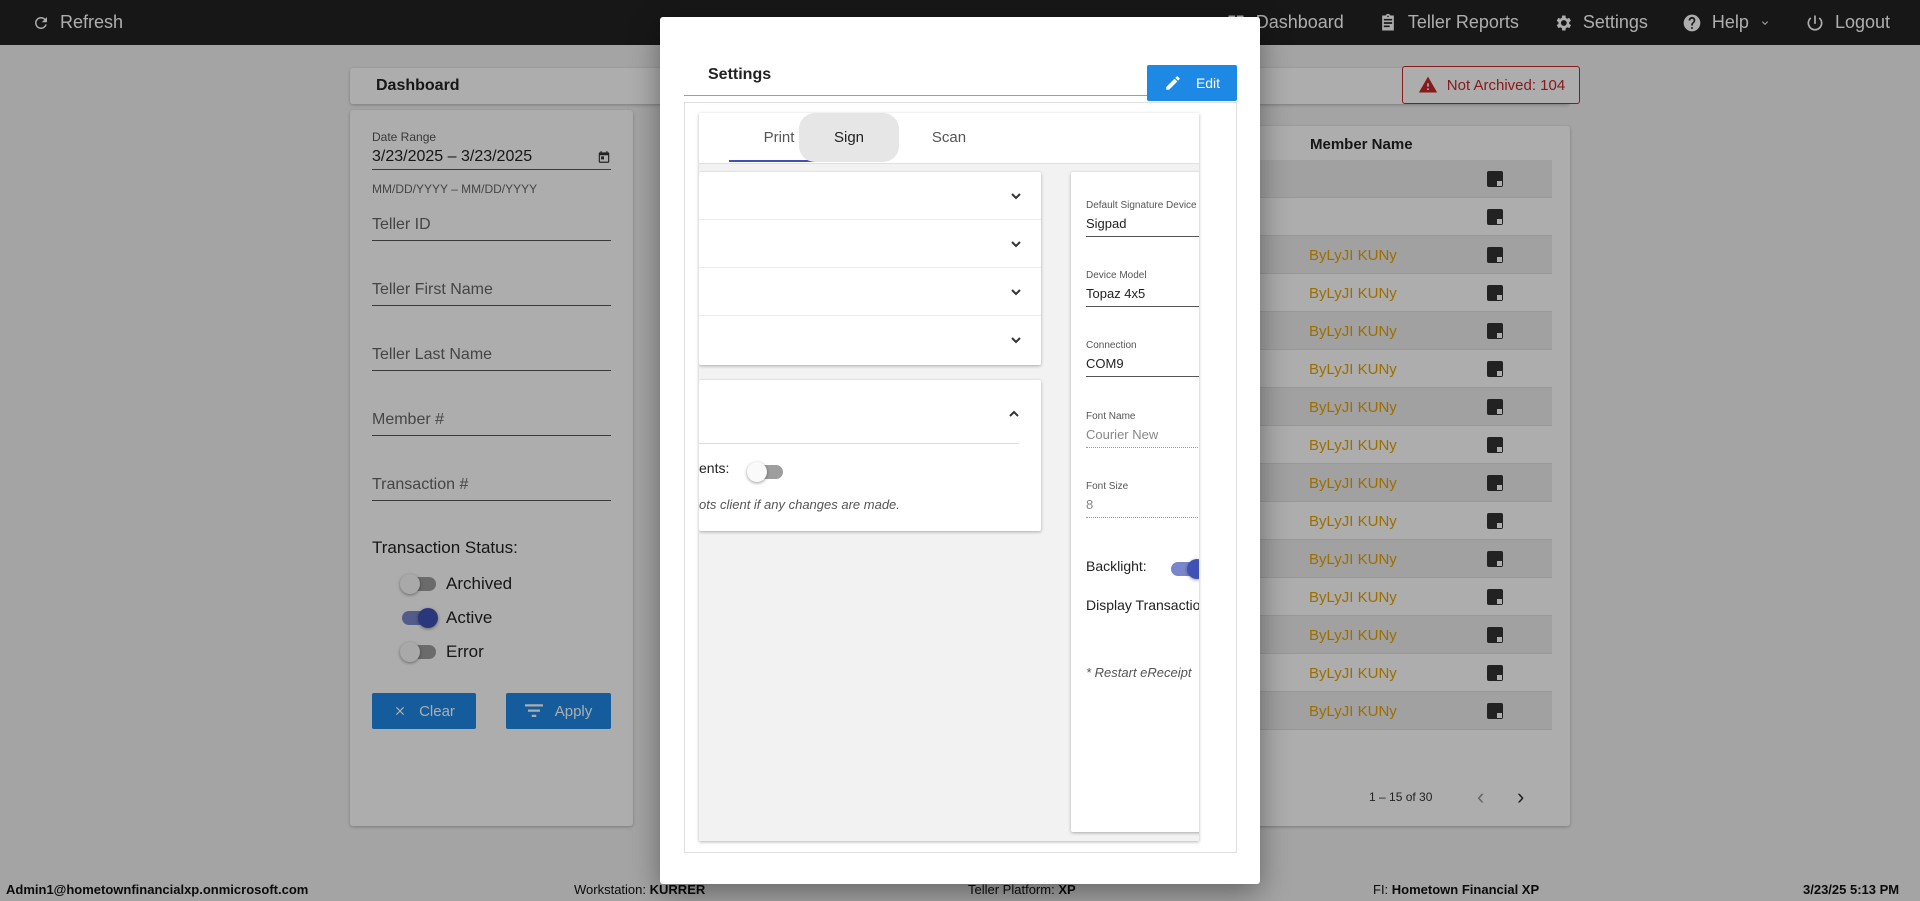 Image resolution: width=1920 pixels, height=901 pixels. Describe the element at coordinates (849, 137) in the screenshot. I see `tab-sign: Sign` at that location.